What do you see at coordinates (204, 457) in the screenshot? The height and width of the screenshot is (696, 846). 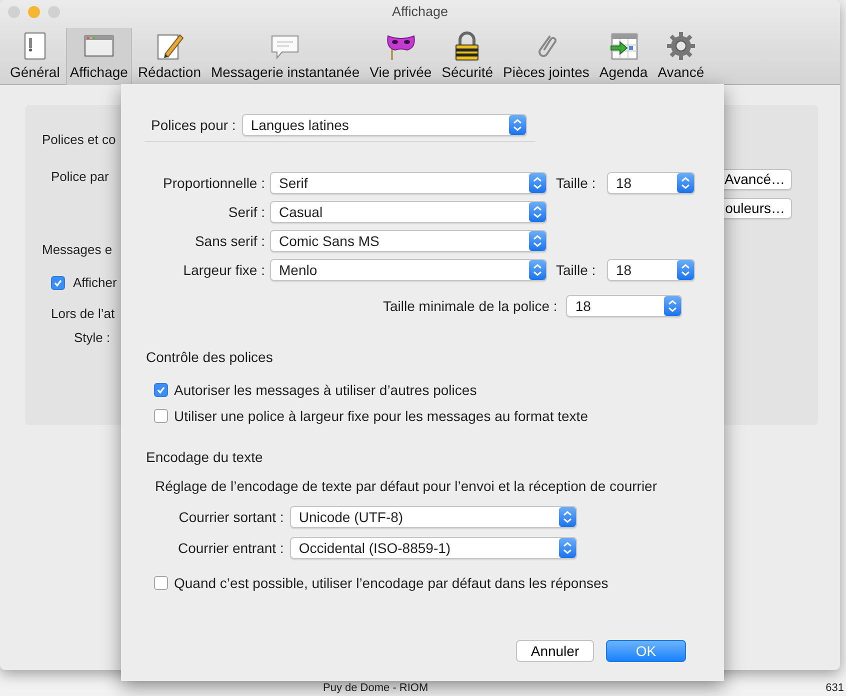 I see `section-heading: Encodage du texte` at bounding box center [204, 457].